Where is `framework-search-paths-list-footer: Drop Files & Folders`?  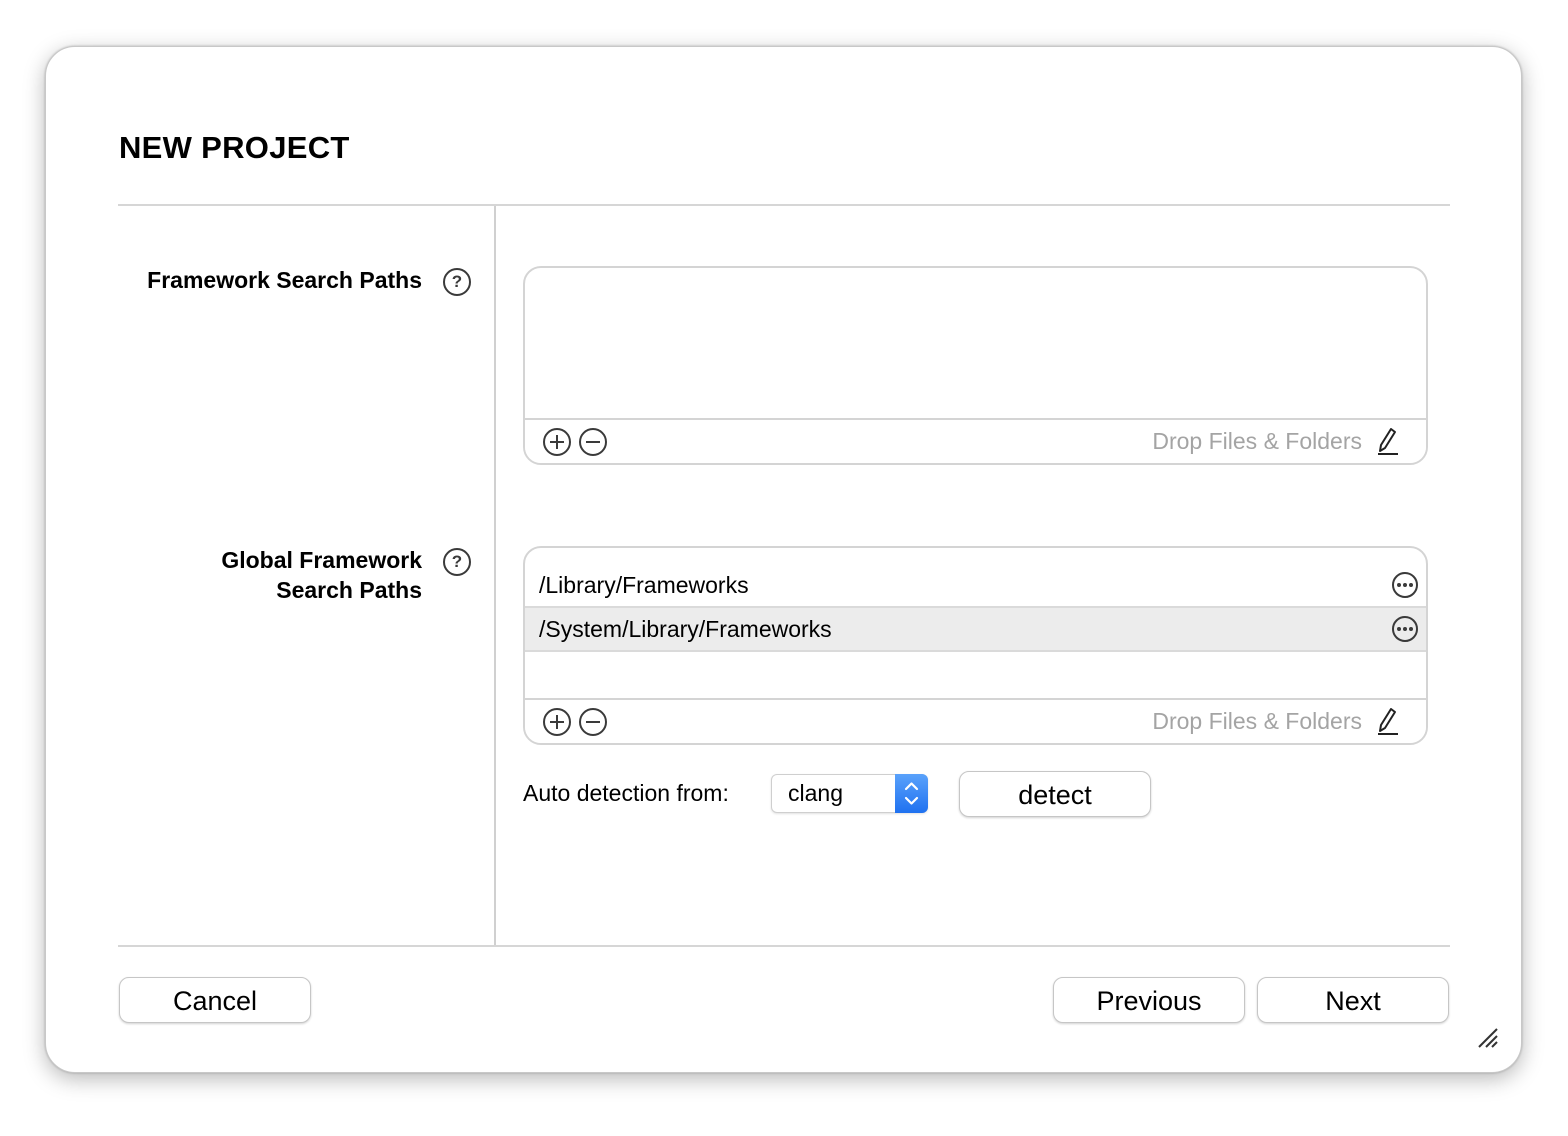
framework-search-paths-list-footer: Drop Files & Folders is located at coordinates (975, 440).